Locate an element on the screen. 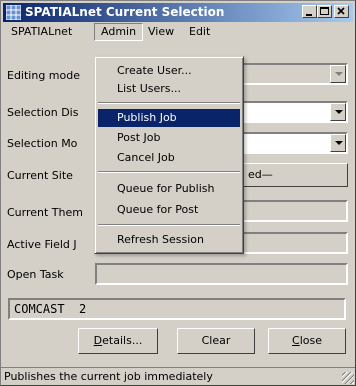 The image size is (356, 386). status-box: COMCAST 2 is located at coordinates (177, 309).